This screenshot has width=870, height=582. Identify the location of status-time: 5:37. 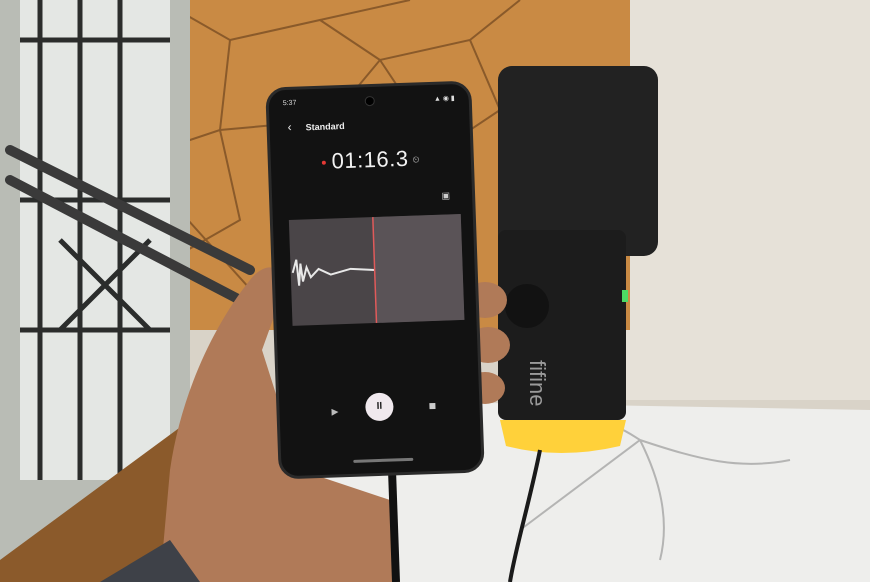
(289, 103).